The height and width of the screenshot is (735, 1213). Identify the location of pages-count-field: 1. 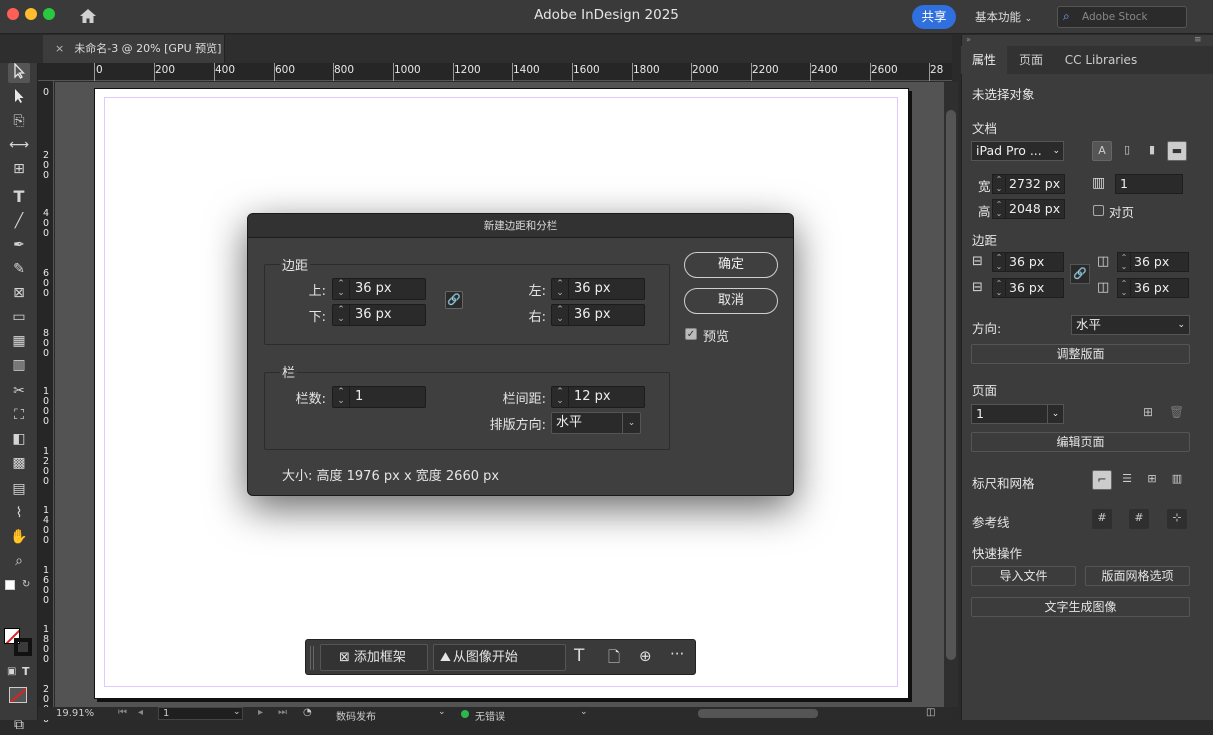
(1149, 184).